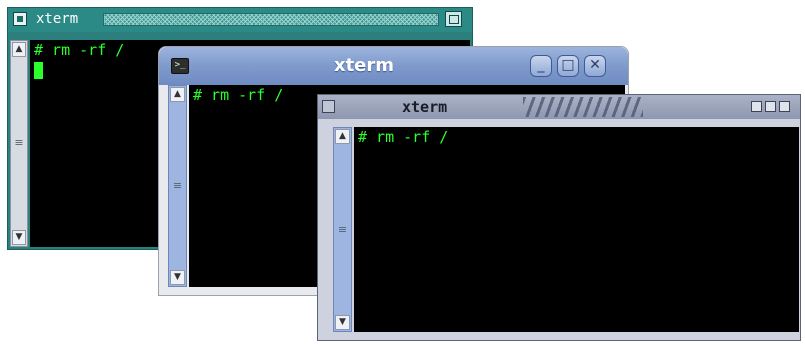 The height and width of the screenshot is (345, 805). Describe the element at coordinates (541, 66) in the screenshot. I see `minimize-icon: _` at that location.